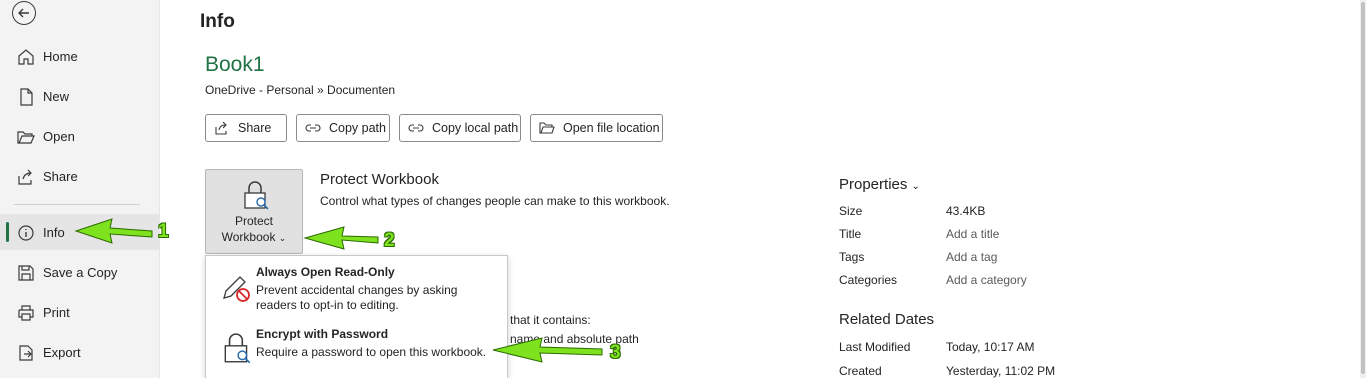 Image resolution: width=1366 pixels, height=378 pixels. I want to click on protect-button-label-line1: Protect, so click(253, 221).